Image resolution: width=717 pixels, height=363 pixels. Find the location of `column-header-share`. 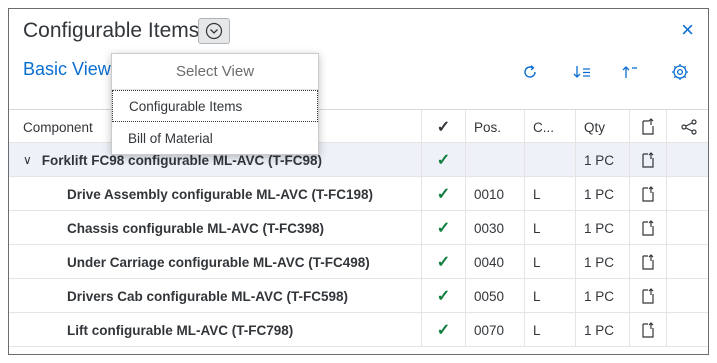

column-header-share is located at coordinates (687, 127).